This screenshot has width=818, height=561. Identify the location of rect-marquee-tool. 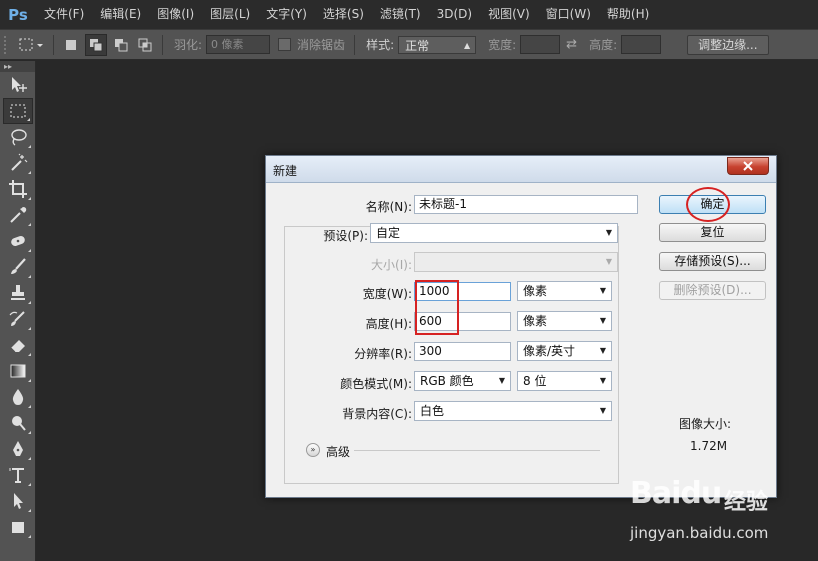
(18, 111).